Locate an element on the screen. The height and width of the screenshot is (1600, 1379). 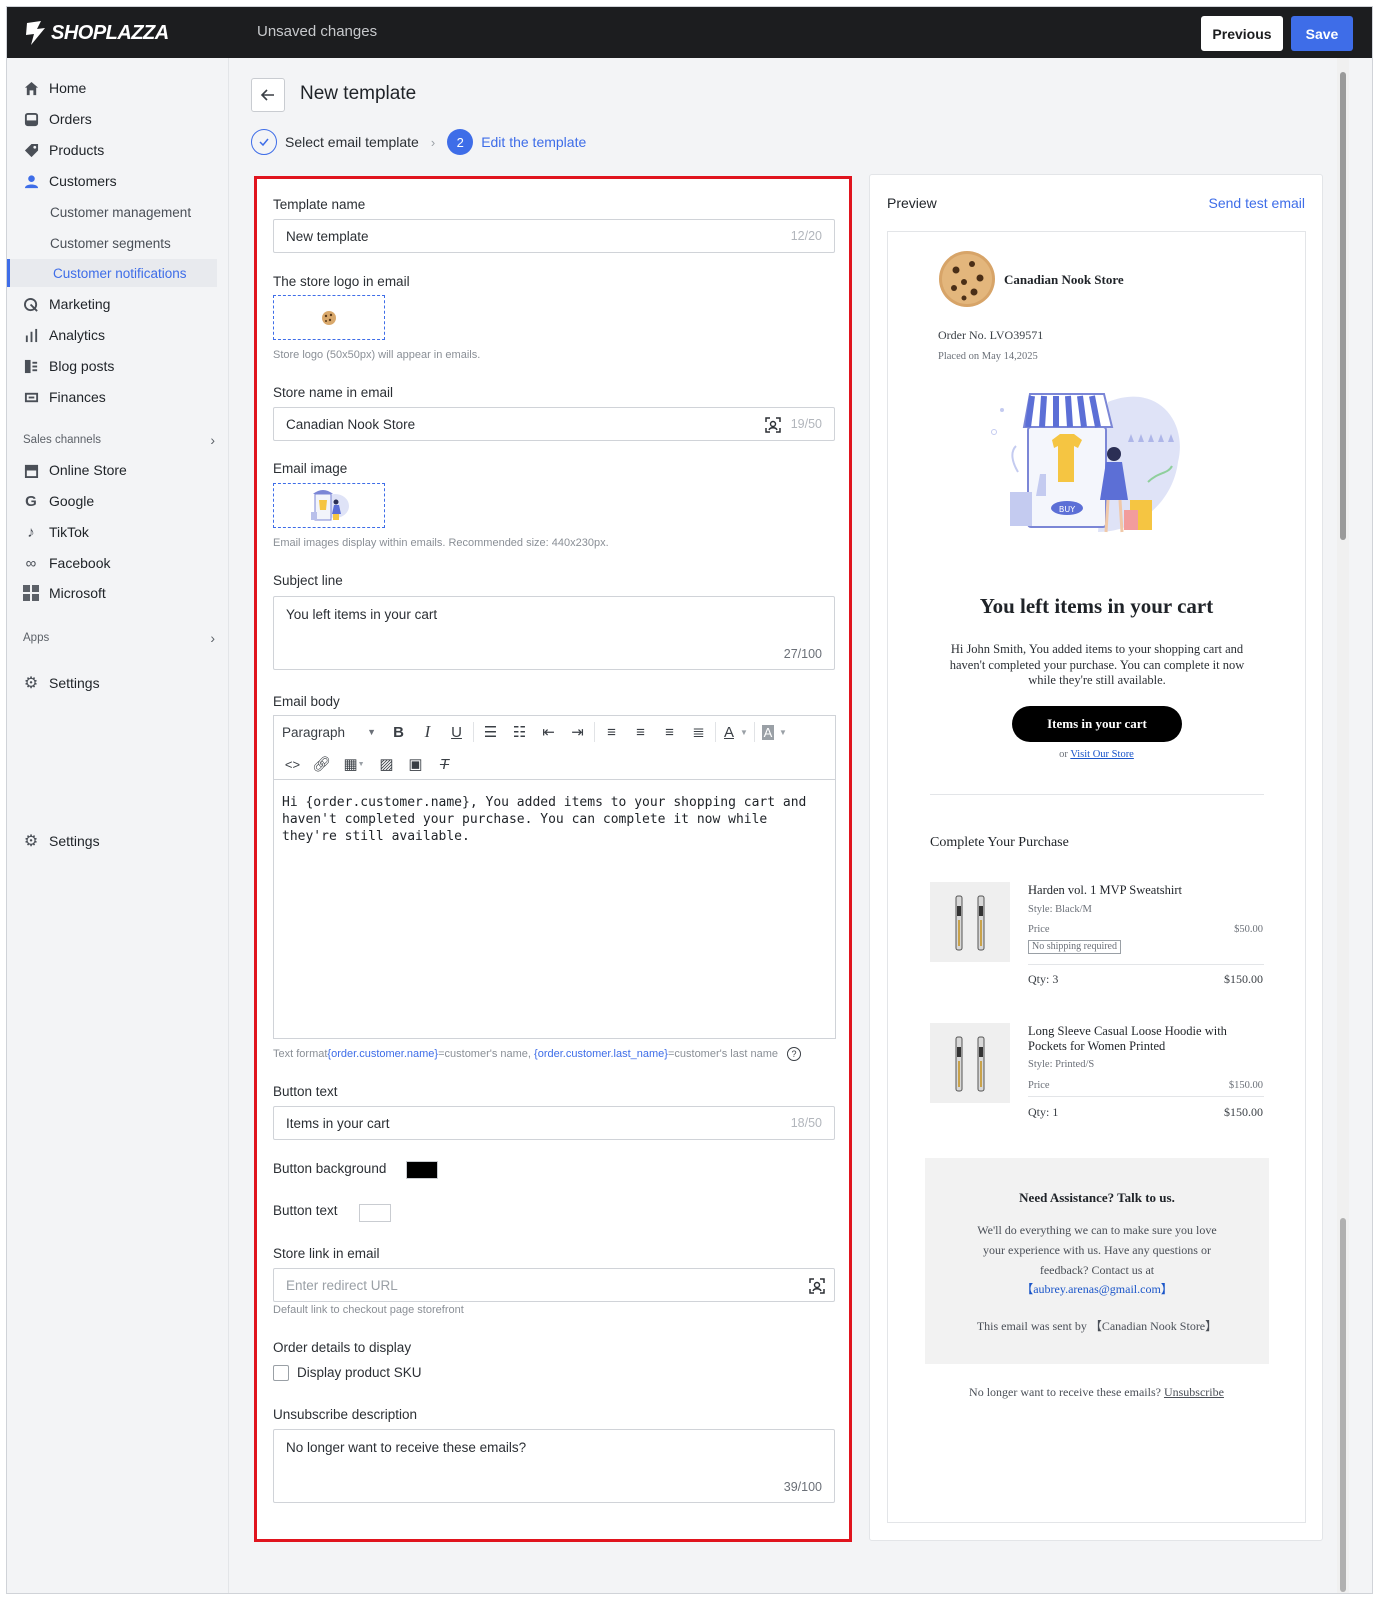
step-number-badge: 2 is located at coordinates (460, 142).